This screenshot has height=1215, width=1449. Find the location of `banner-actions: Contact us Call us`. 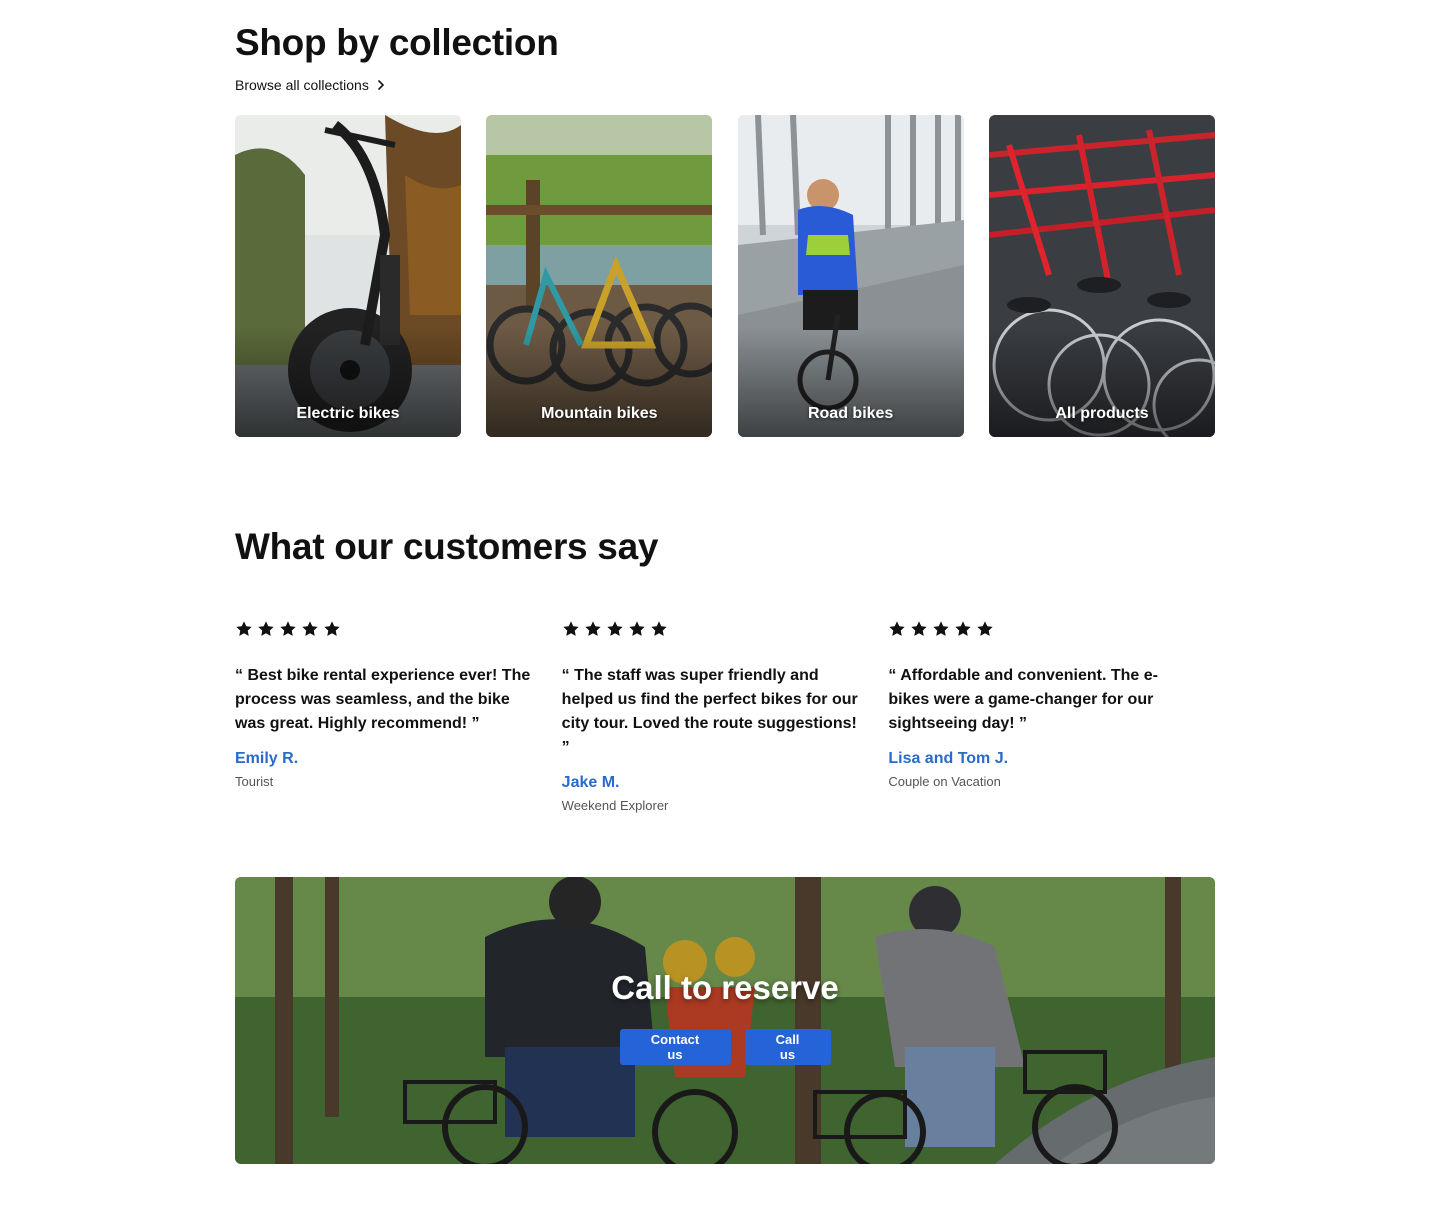

banner-actions: Contact us Call us is located at coordinates (725, 1047).